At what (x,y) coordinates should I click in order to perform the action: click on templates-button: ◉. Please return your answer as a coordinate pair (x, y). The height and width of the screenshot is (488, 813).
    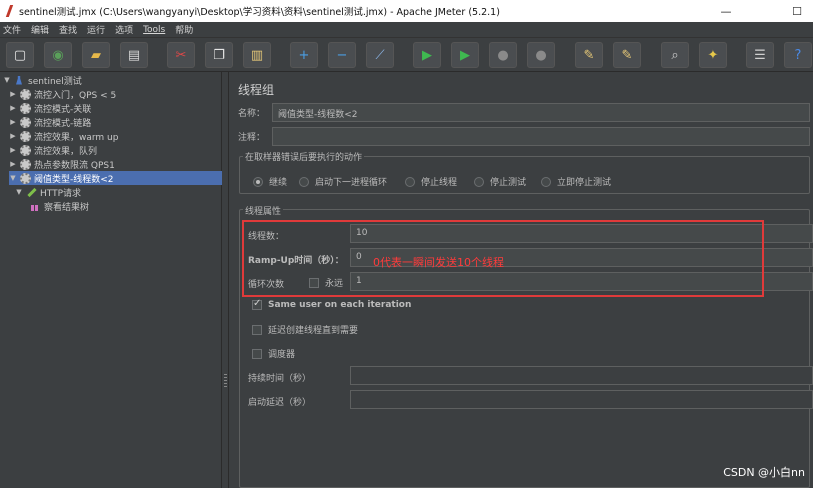
    Looking at the image, I should click on (58, 55).